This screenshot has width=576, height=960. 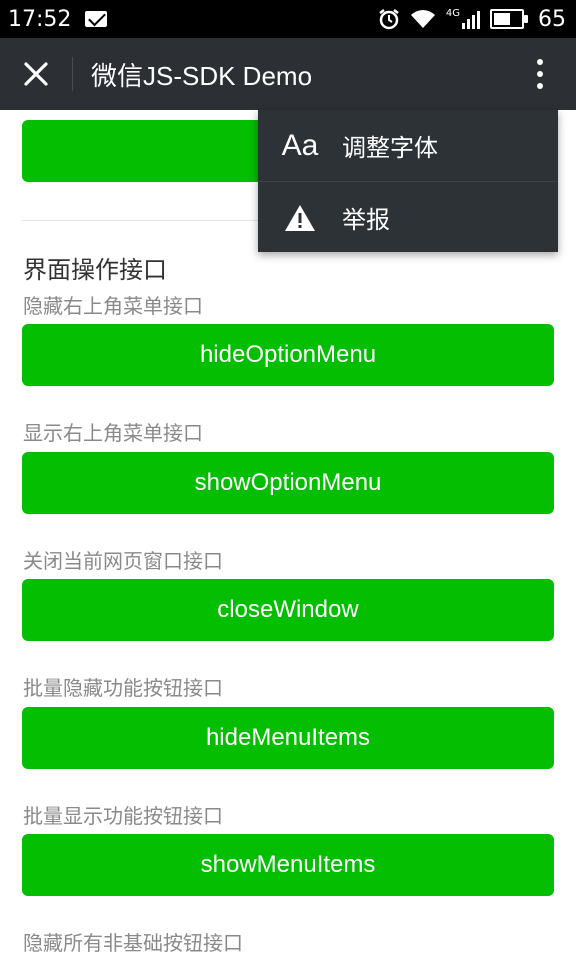 I want to click on options-dropdown: Aa 调整字体 举报, so click(x=408, y=181).